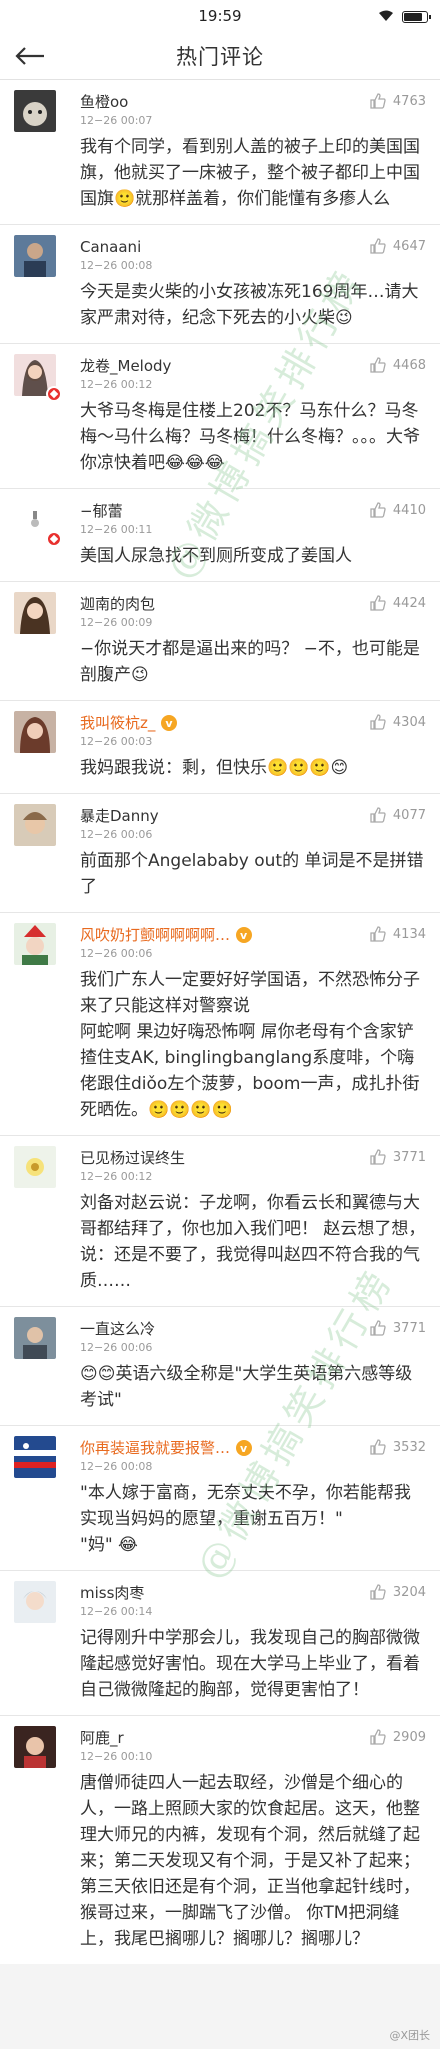 Image resolution: width=440 pixels, height=2049 pixels. What do you see at coordinates (416, 17) in the screenshot?
I see `battery-icon` at bounding box center [416, 17].